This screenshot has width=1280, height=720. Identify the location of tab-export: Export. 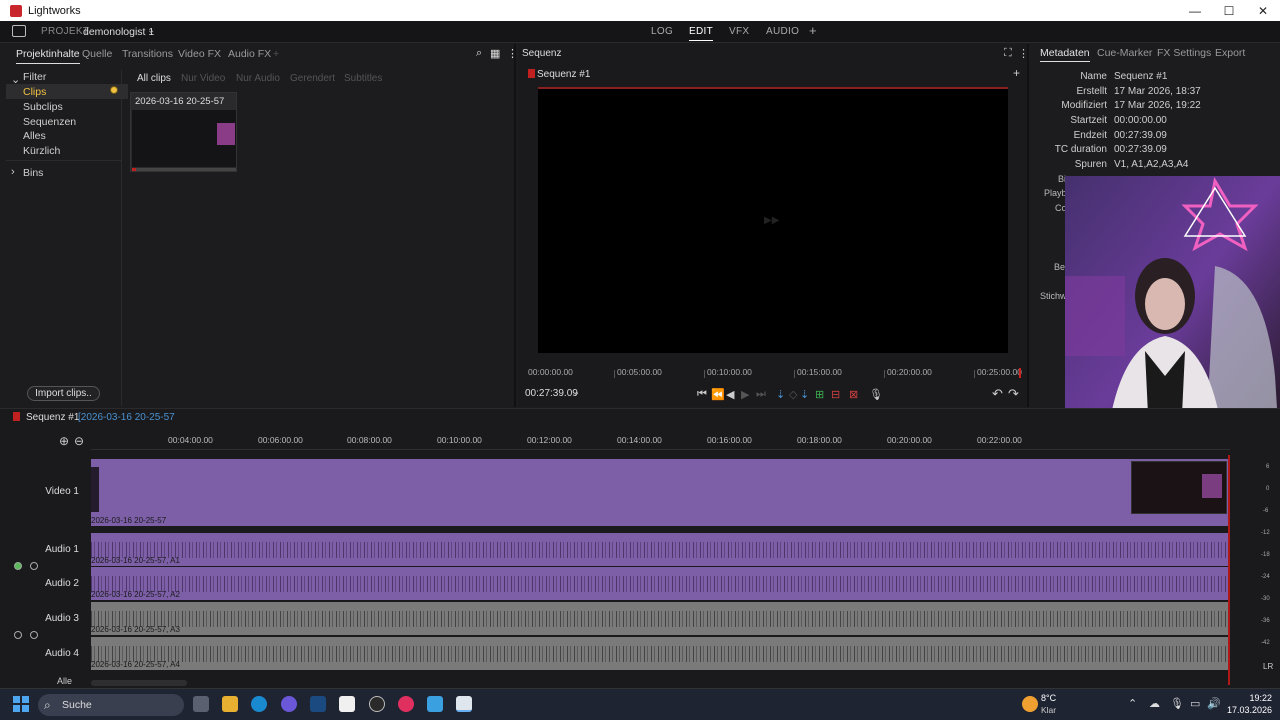
(1230, 53).